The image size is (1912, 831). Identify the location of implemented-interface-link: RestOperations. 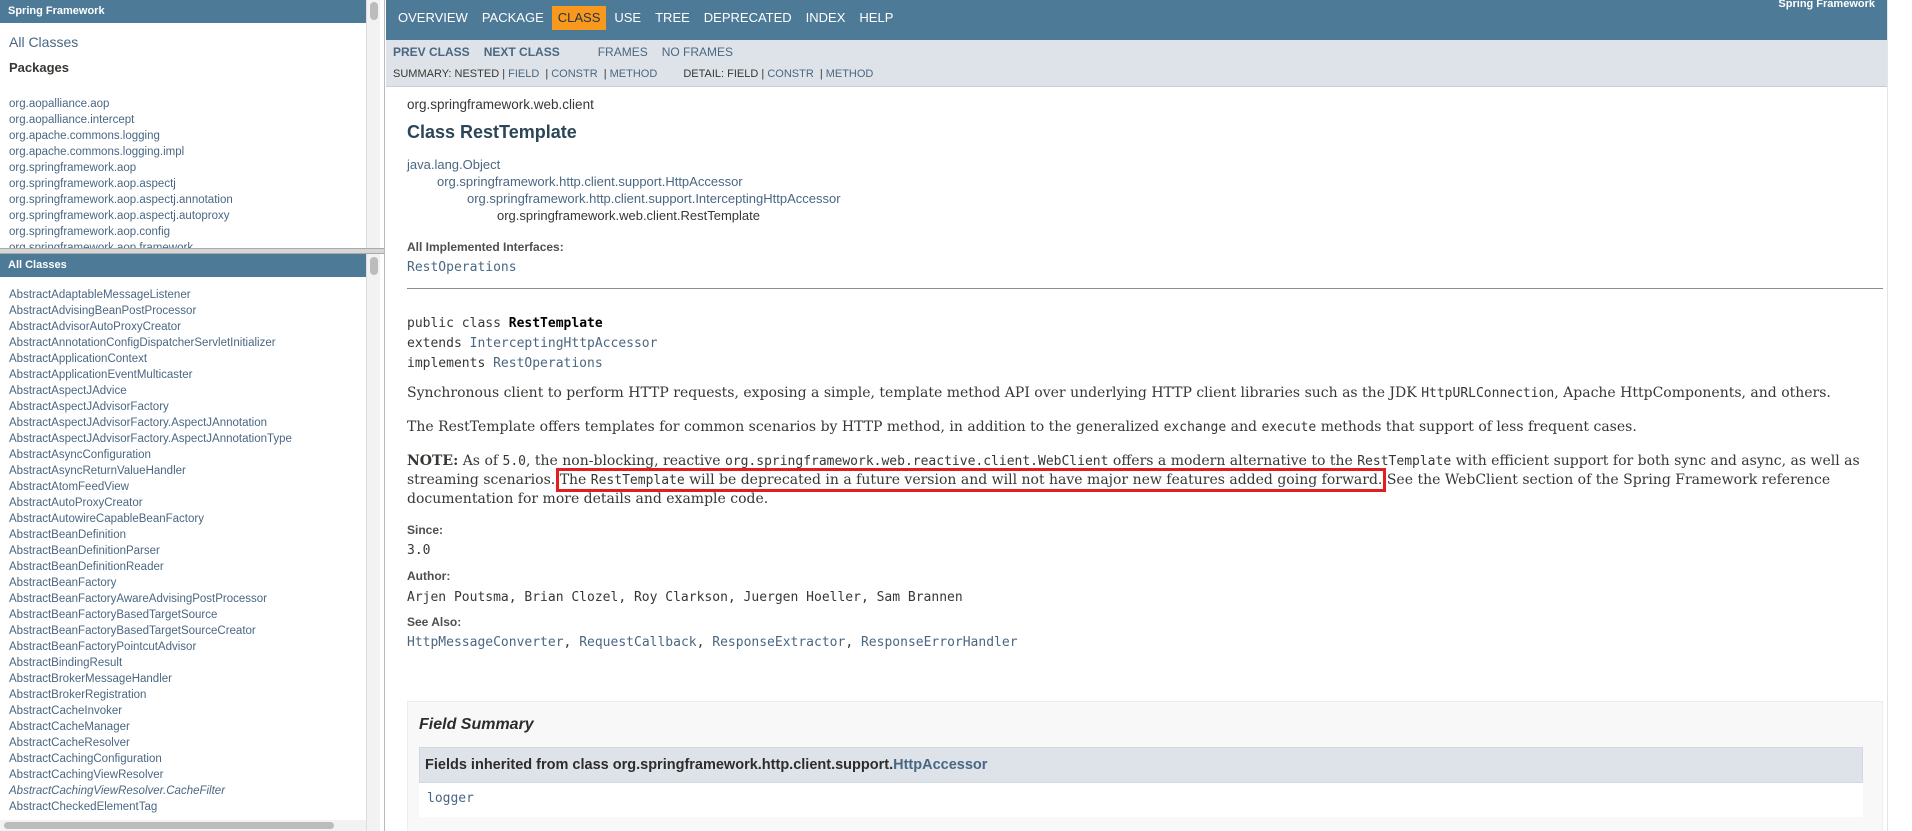
(462, 267).